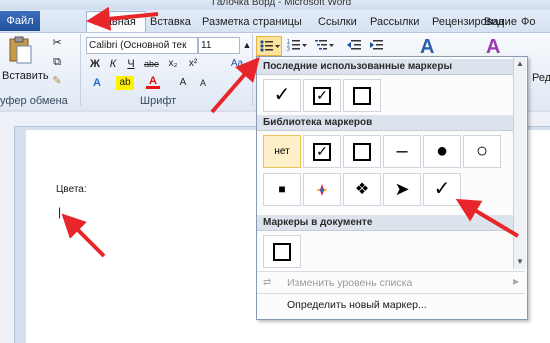 The width and height of the screenshot is (550, 343). What do you see at coordinates (350, 283) in the screenshot?
I see `change-list-level-item: Изменить уровень списка` at bounding box center [350, 283].